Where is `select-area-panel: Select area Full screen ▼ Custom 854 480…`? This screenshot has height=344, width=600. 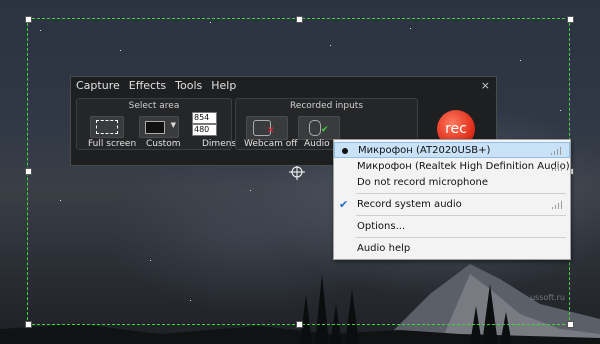 select-area-panel: Select area Full screen ▼ Custom 854 480… is located at coordinates (160, 124).